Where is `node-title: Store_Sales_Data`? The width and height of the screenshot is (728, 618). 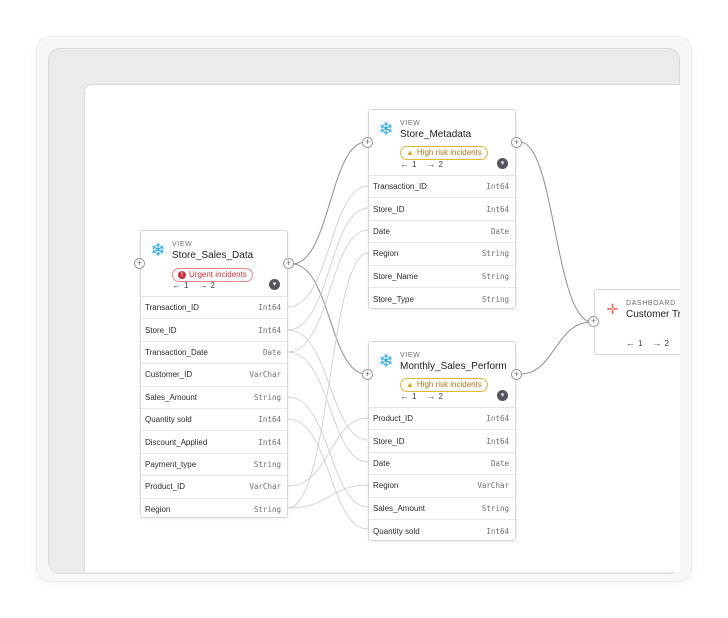 node-title: Store_Sales_Data is located at coordinates (225, 256).